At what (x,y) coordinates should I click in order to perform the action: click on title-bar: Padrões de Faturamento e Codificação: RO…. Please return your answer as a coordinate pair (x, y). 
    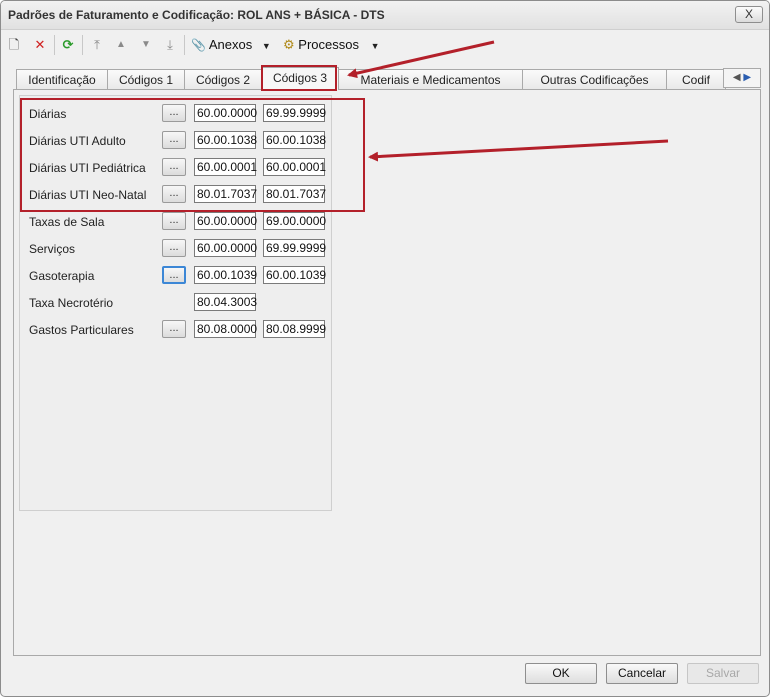
    Looking at the image, I should click on (385, 15).